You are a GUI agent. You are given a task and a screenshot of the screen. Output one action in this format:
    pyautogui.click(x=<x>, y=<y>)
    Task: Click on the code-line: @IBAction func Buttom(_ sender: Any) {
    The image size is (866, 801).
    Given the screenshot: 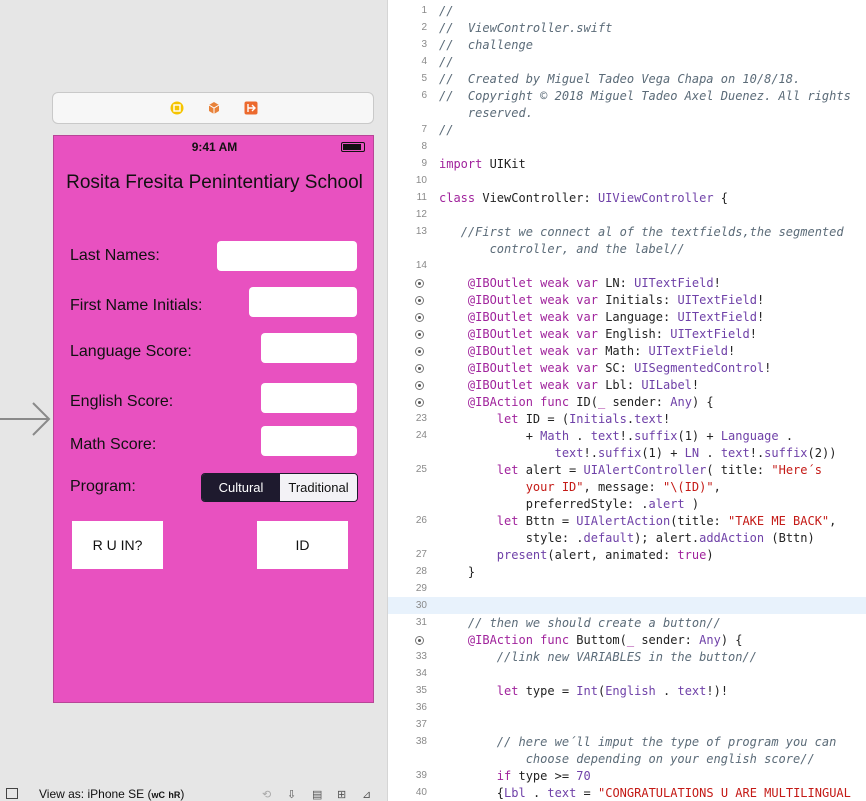 What is the action you would take?
    pyautogui.click(x=591, y=640)
    